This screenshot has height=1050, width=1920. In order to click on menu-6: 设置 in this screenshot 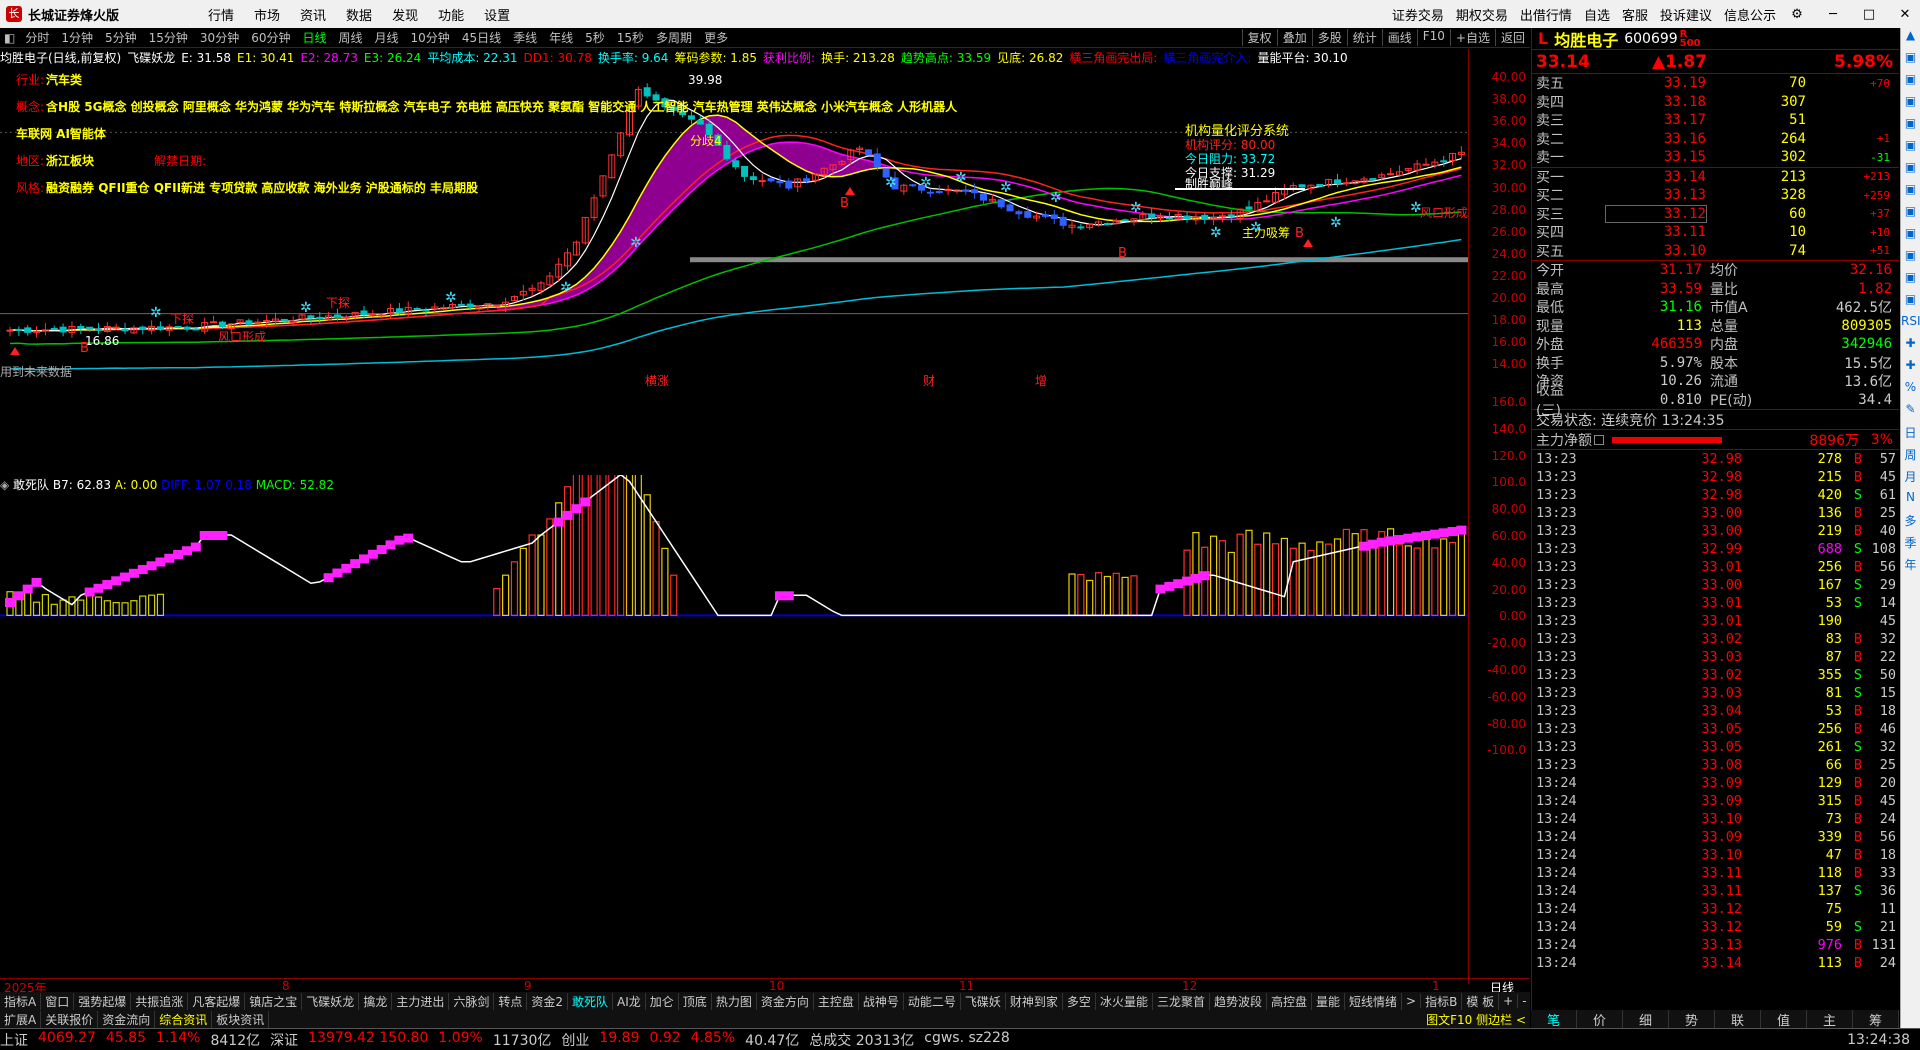, I will do `click(497, 16)`.